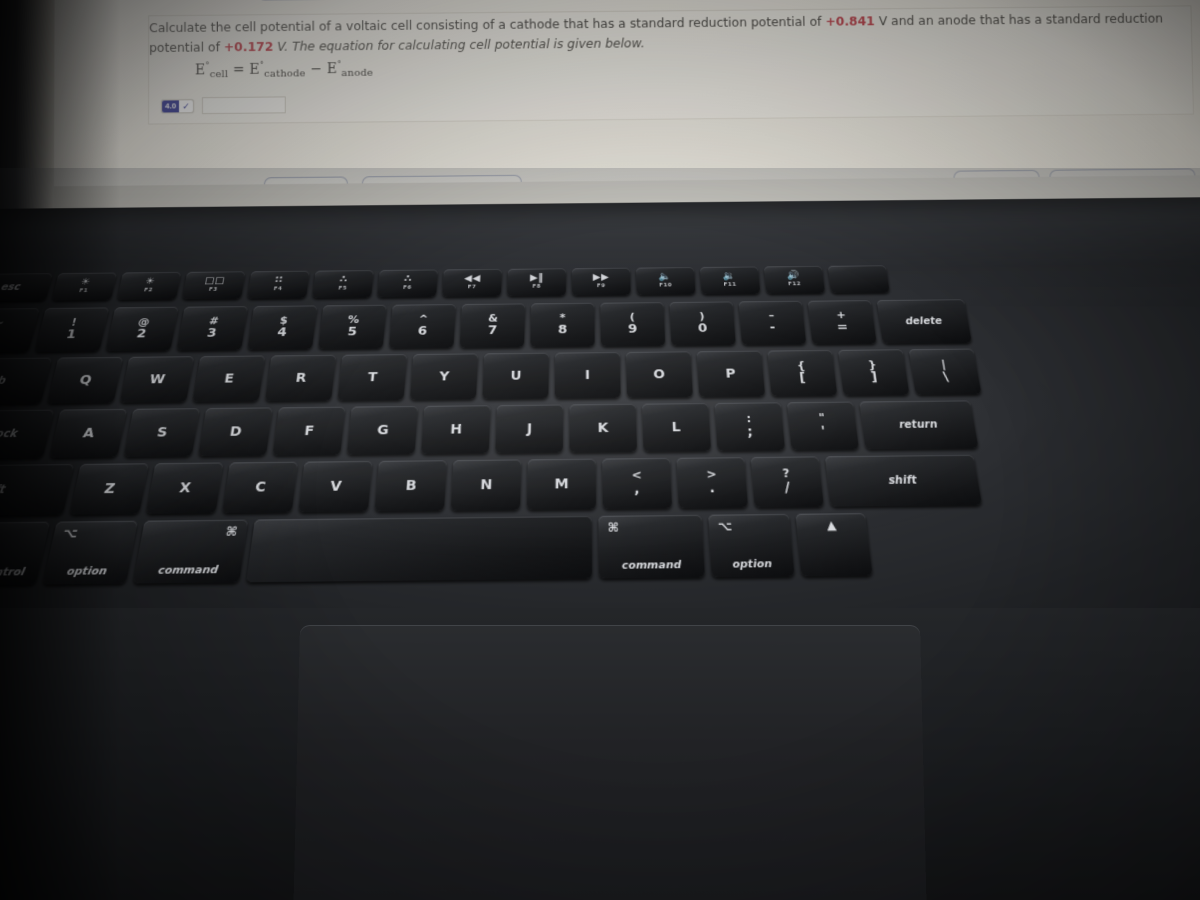 Image resolution: width=1200 pixels, height=900 pixels. Describe the element at coordinates (157, 379) in the screenshot. I see `key-w: W` at that location.